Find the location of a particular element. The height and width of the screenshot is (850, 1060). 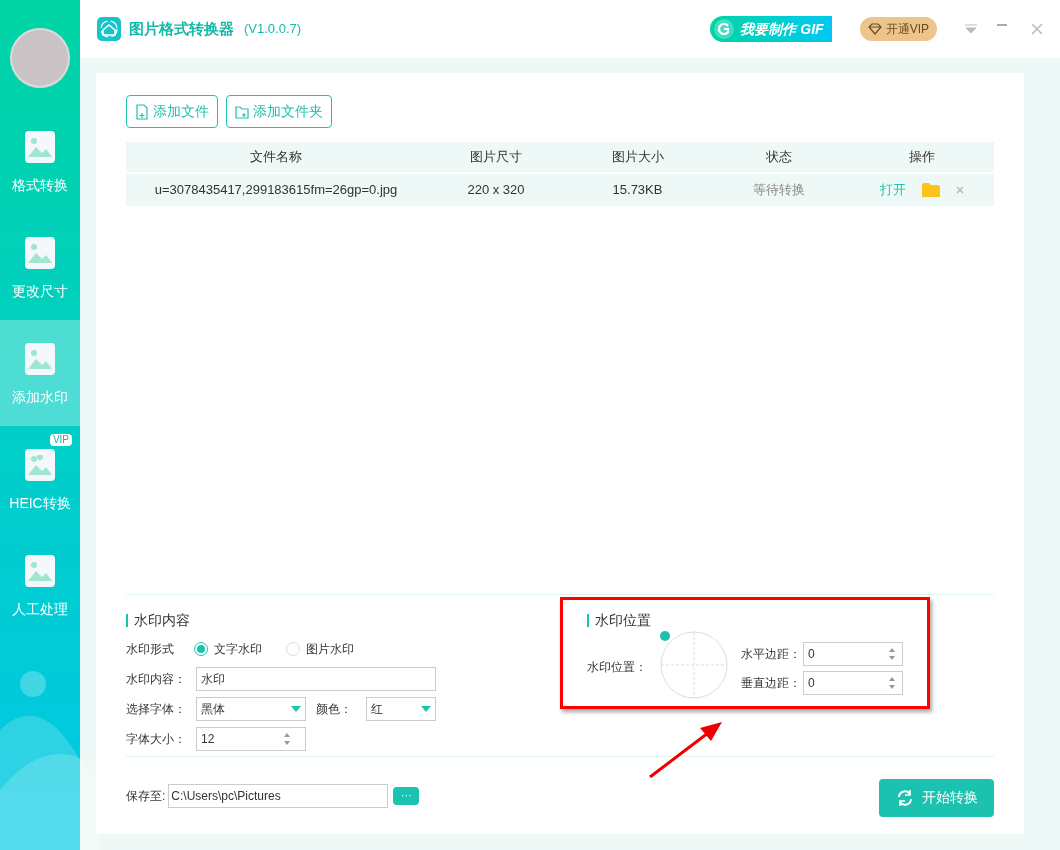

field-label: 垂直边距： is located at coordinates (771, 683).